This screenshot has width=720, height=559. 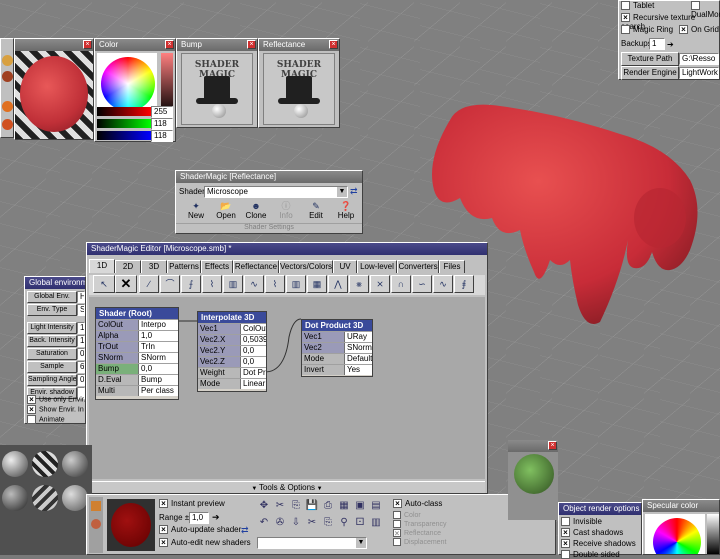 What do you see at coordinates (625, 18) in the screenshot?
I see `recursive-texture-checkbox: ×` at bounding box center [625, 18].